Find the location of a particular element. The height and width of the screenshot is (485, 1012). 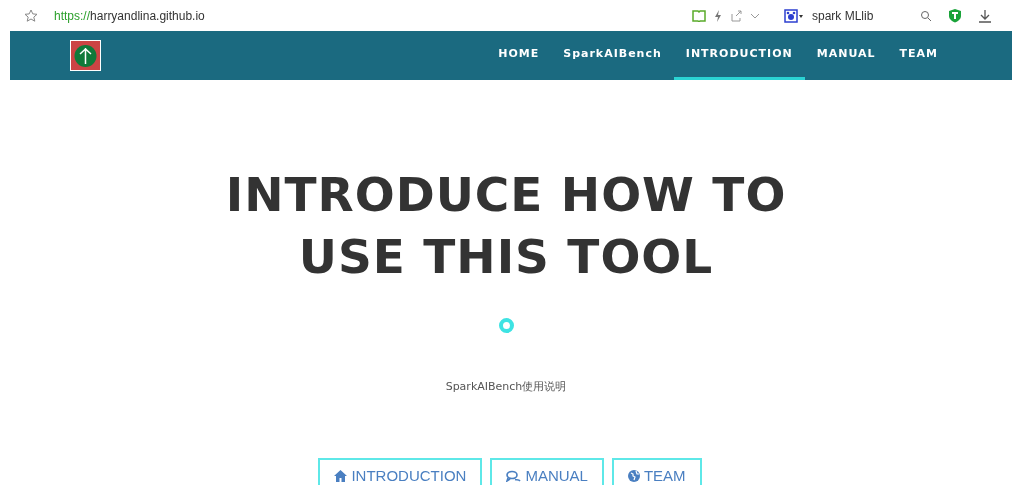

page-title: INTRODUCE HOW TO is located at coordinates (506, 195).